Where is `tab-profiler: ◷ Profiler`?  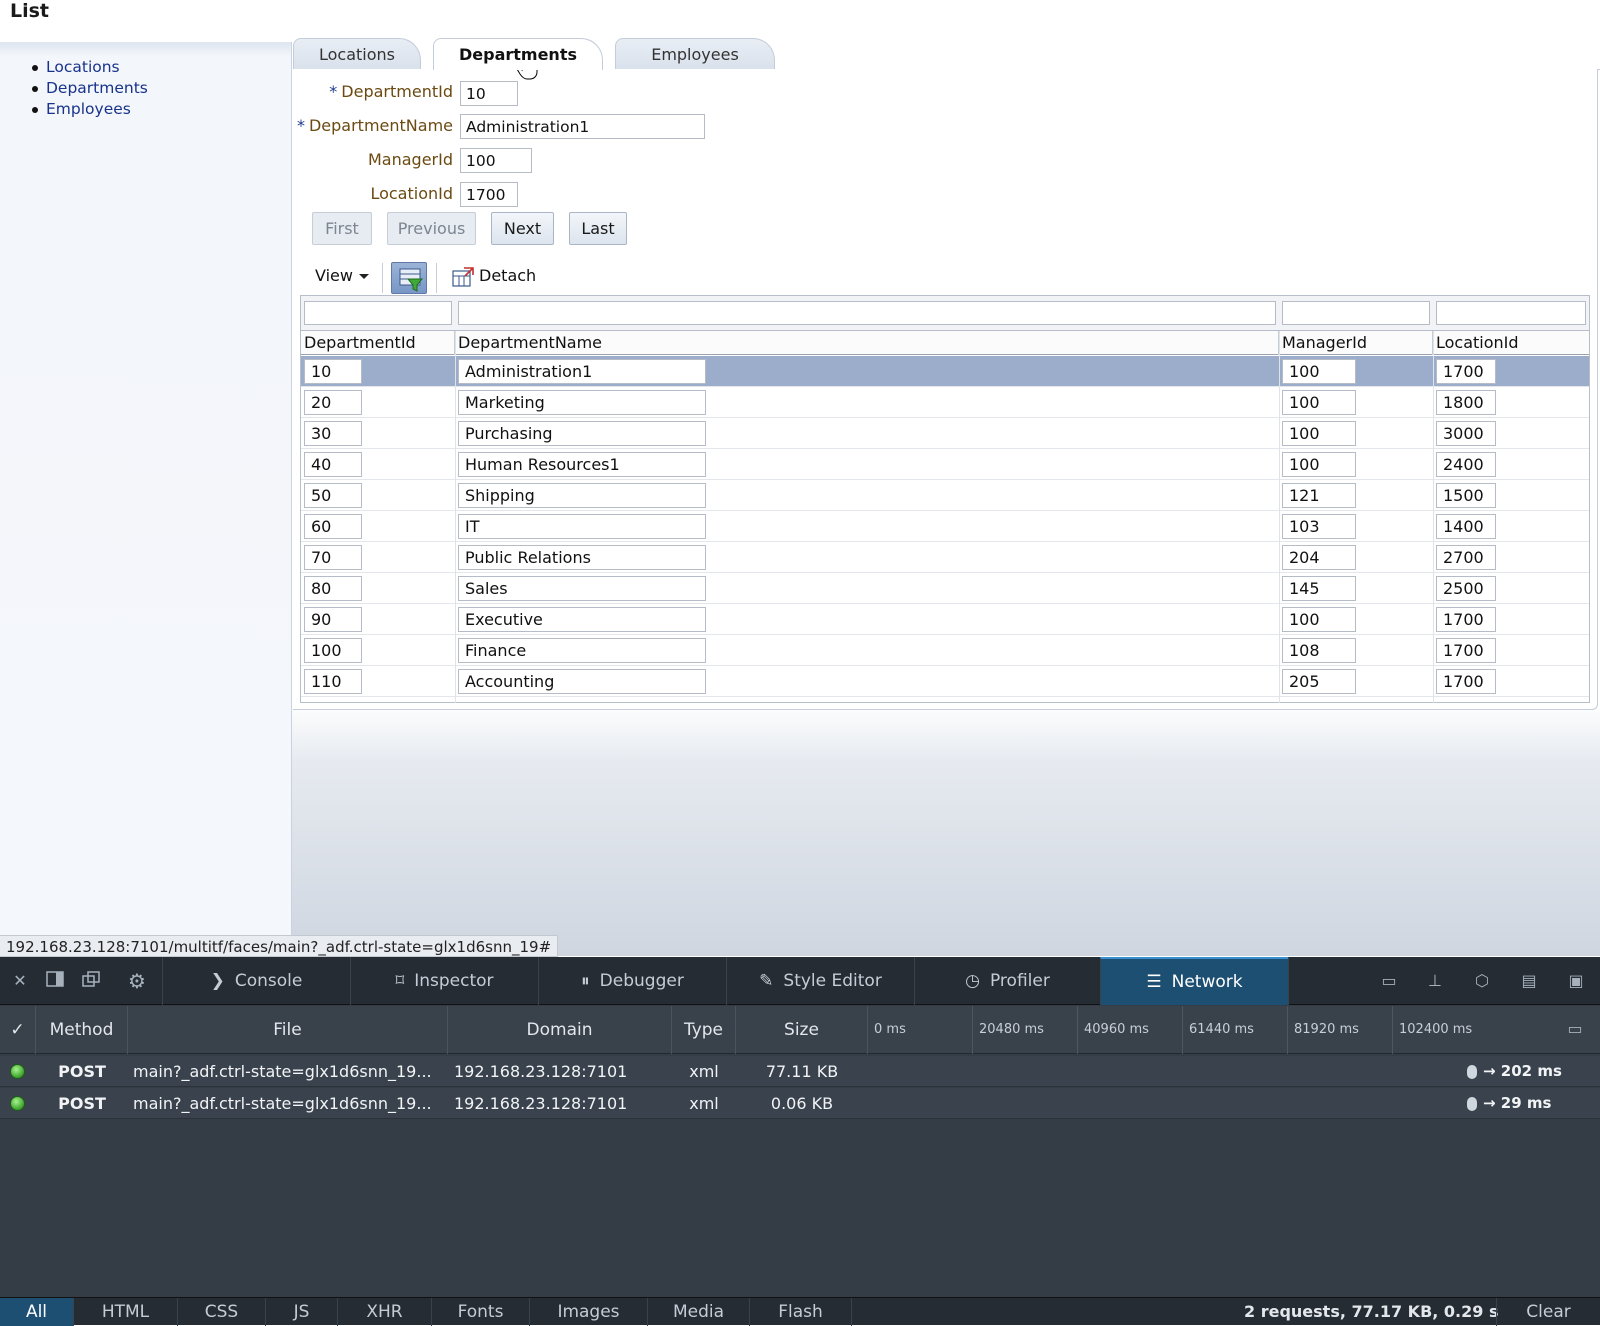 tab-profiler: ◷ Profiler is located at coordinates (1007, 981).